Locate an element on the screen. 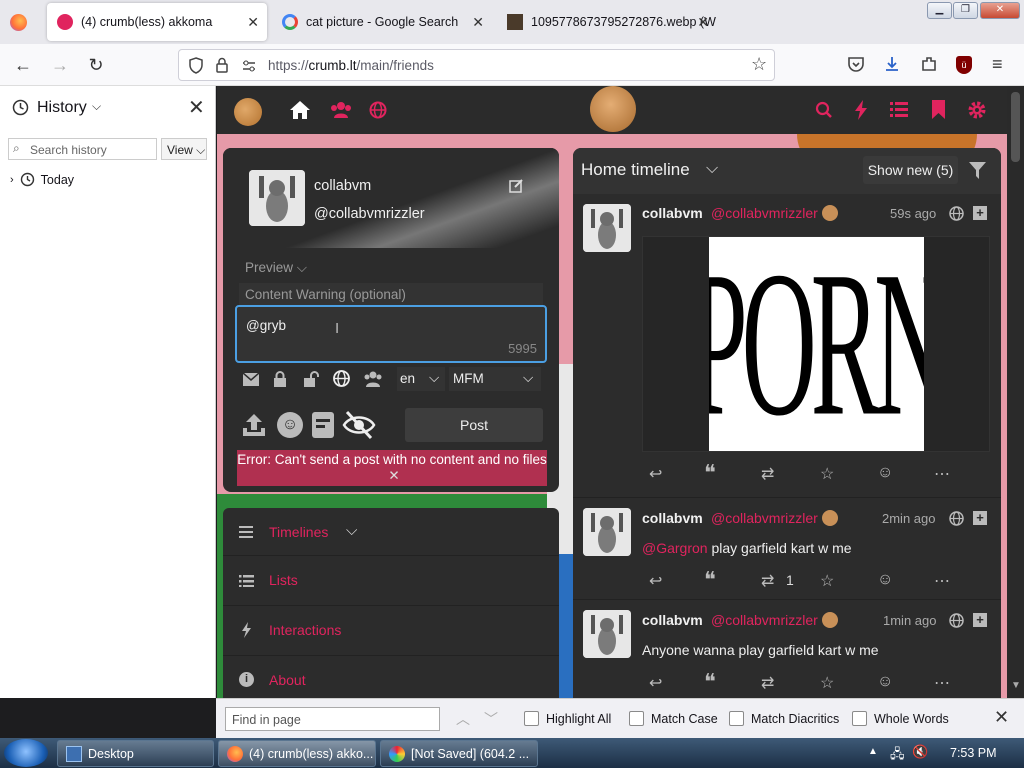 Image resolution: width=1024 pixels, height=768 pixels. highlight-all-label: Highlight All is located at coordinates (578, 719).